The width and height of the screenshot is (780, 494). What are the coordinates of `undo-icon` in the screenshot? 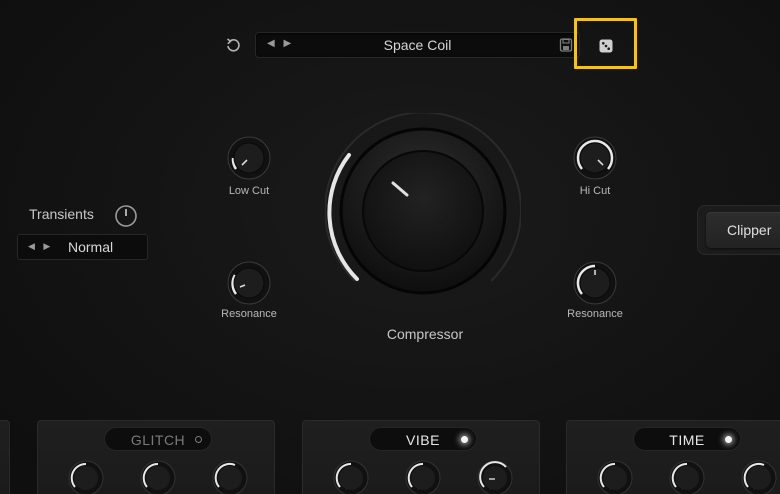 It's located at (233, 45).